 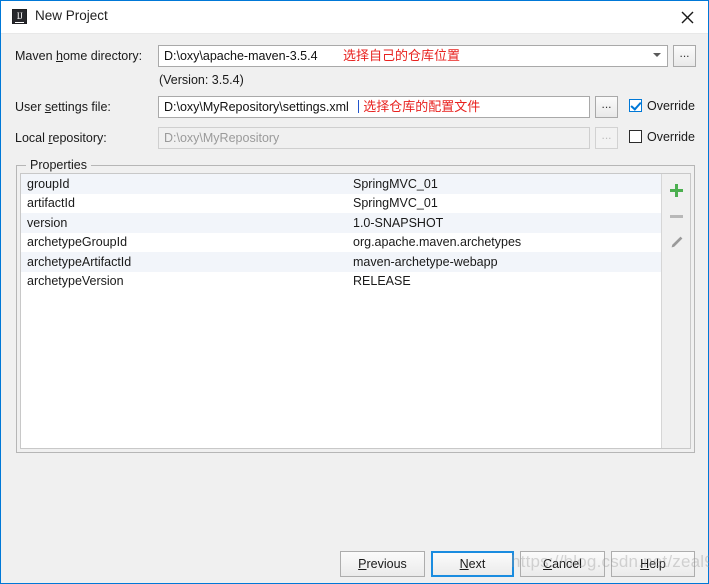 What do you see at coordinates (184, 242) in the screenshot?
I see `property-key-cell: archetypeGroupId` at bounding box center [184, 242].